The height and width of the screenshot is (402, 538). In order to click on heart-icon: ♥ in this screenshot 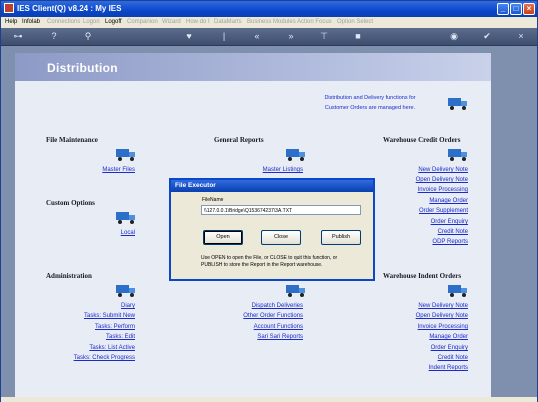, I will do `click(189, 36)`.